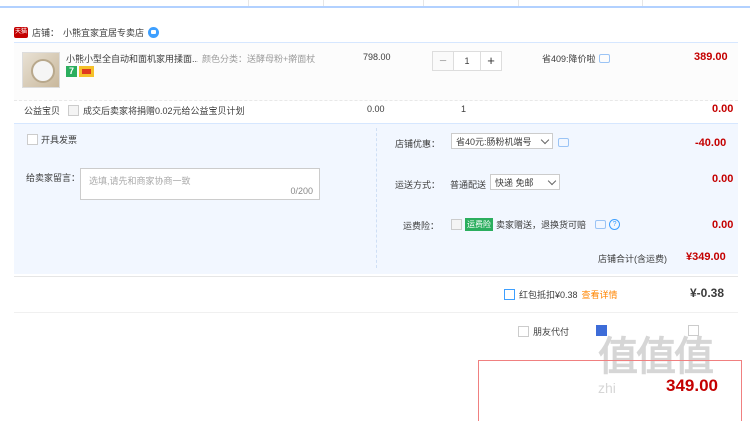 The image size is (750, 421). What do you see at coordinates (604, 58) in the screenshot?
I see `promo-info-icon` at bounding box center [604, 58].